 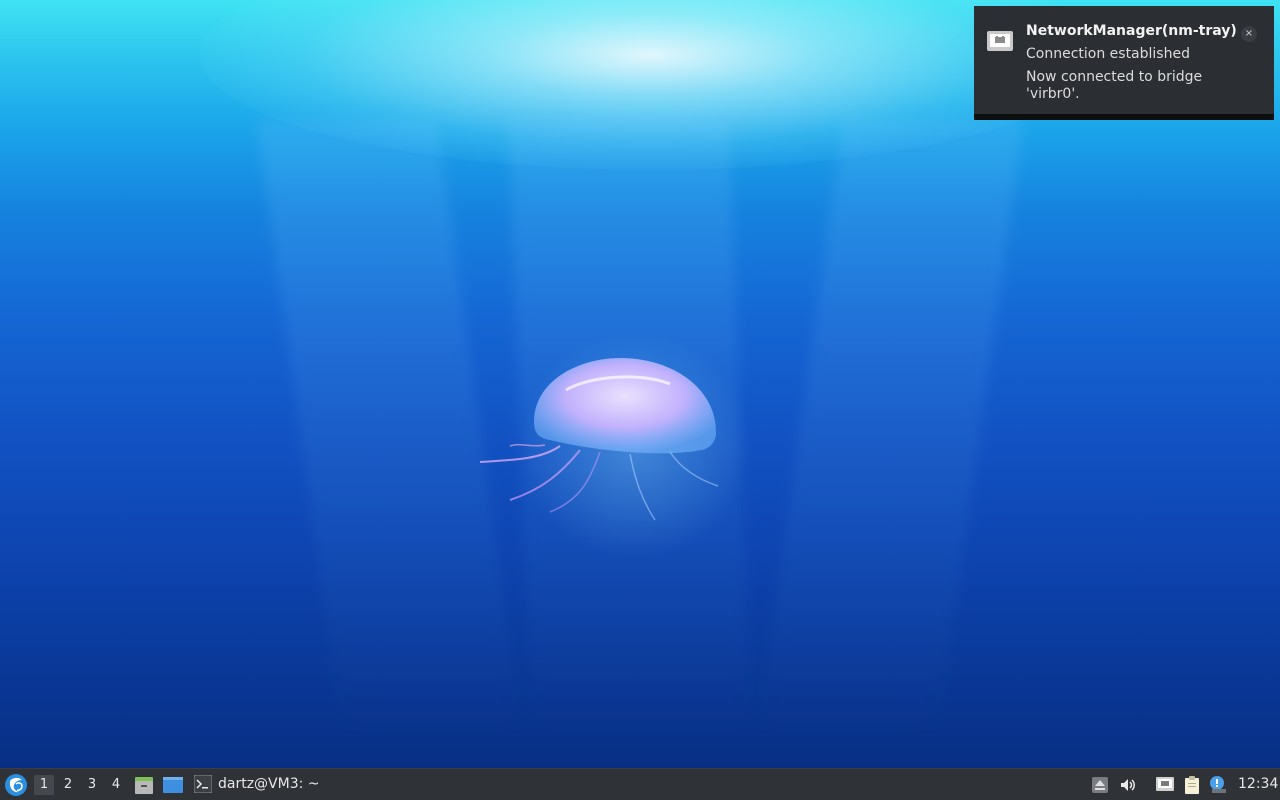 What do you see at coordinates (1108, 54) in the screenshot?
I see `notification-summary: Connection established` at bounding box center [1108, 54].